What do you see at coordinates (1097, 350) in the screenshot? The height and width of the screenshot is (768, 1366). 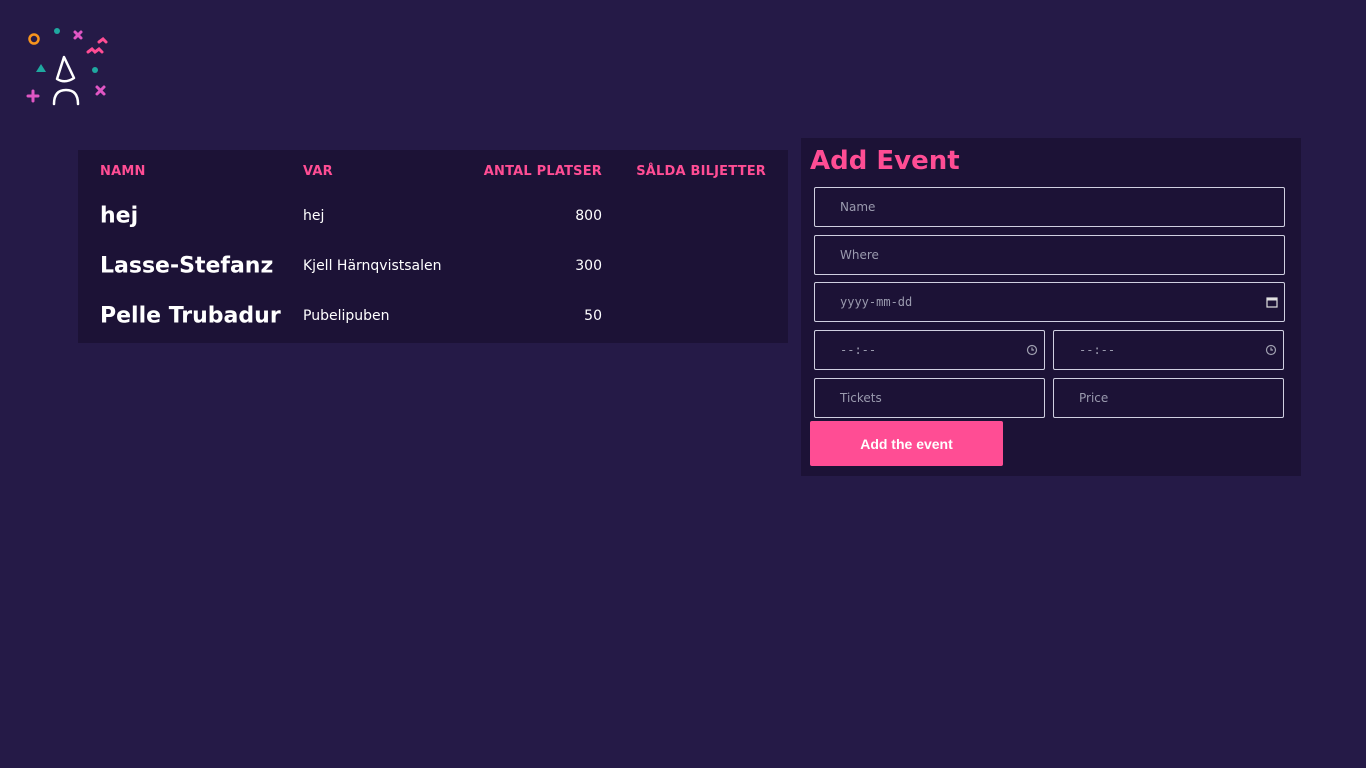 I see `end-time-placeholder: --:--` at bounding box center [1097, 350].